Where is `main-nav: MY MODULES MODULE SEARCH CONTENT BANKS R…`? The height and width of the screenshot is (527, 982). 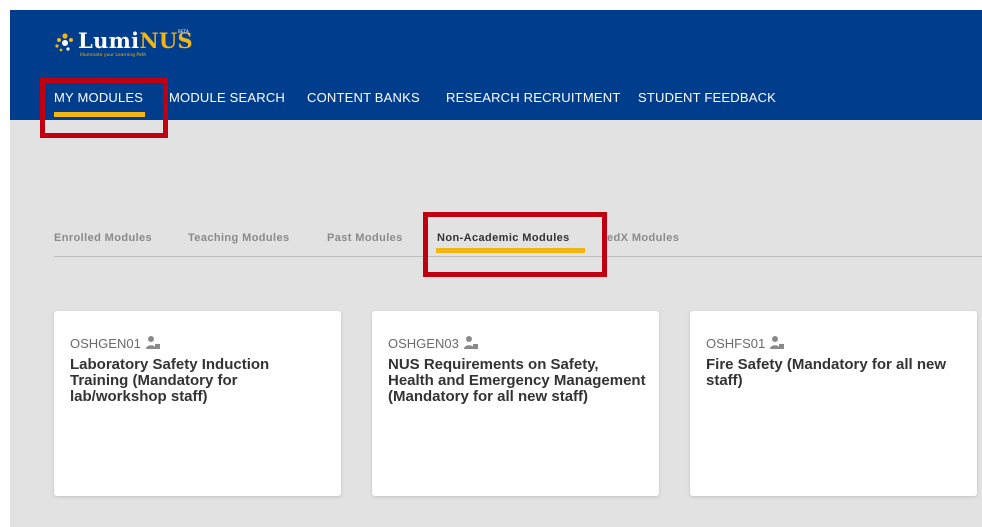 main-nav: MY MODULES MODULE SEARCH CONTENT BANKS R… is located at coordinates (496, 105).